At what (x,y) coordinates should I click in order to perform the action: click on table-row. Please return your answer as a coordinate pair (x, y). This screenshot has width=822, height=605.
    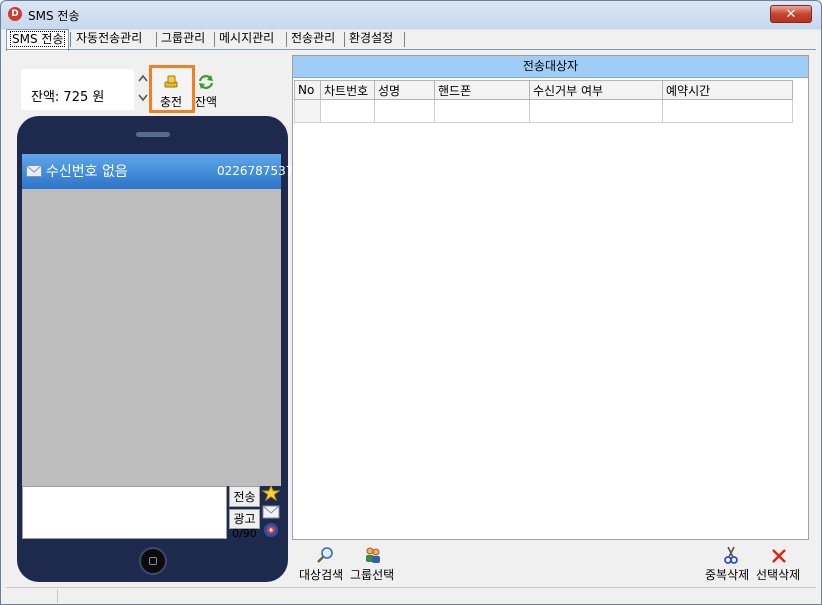
    Looking at the image, I should click on (543, 111).